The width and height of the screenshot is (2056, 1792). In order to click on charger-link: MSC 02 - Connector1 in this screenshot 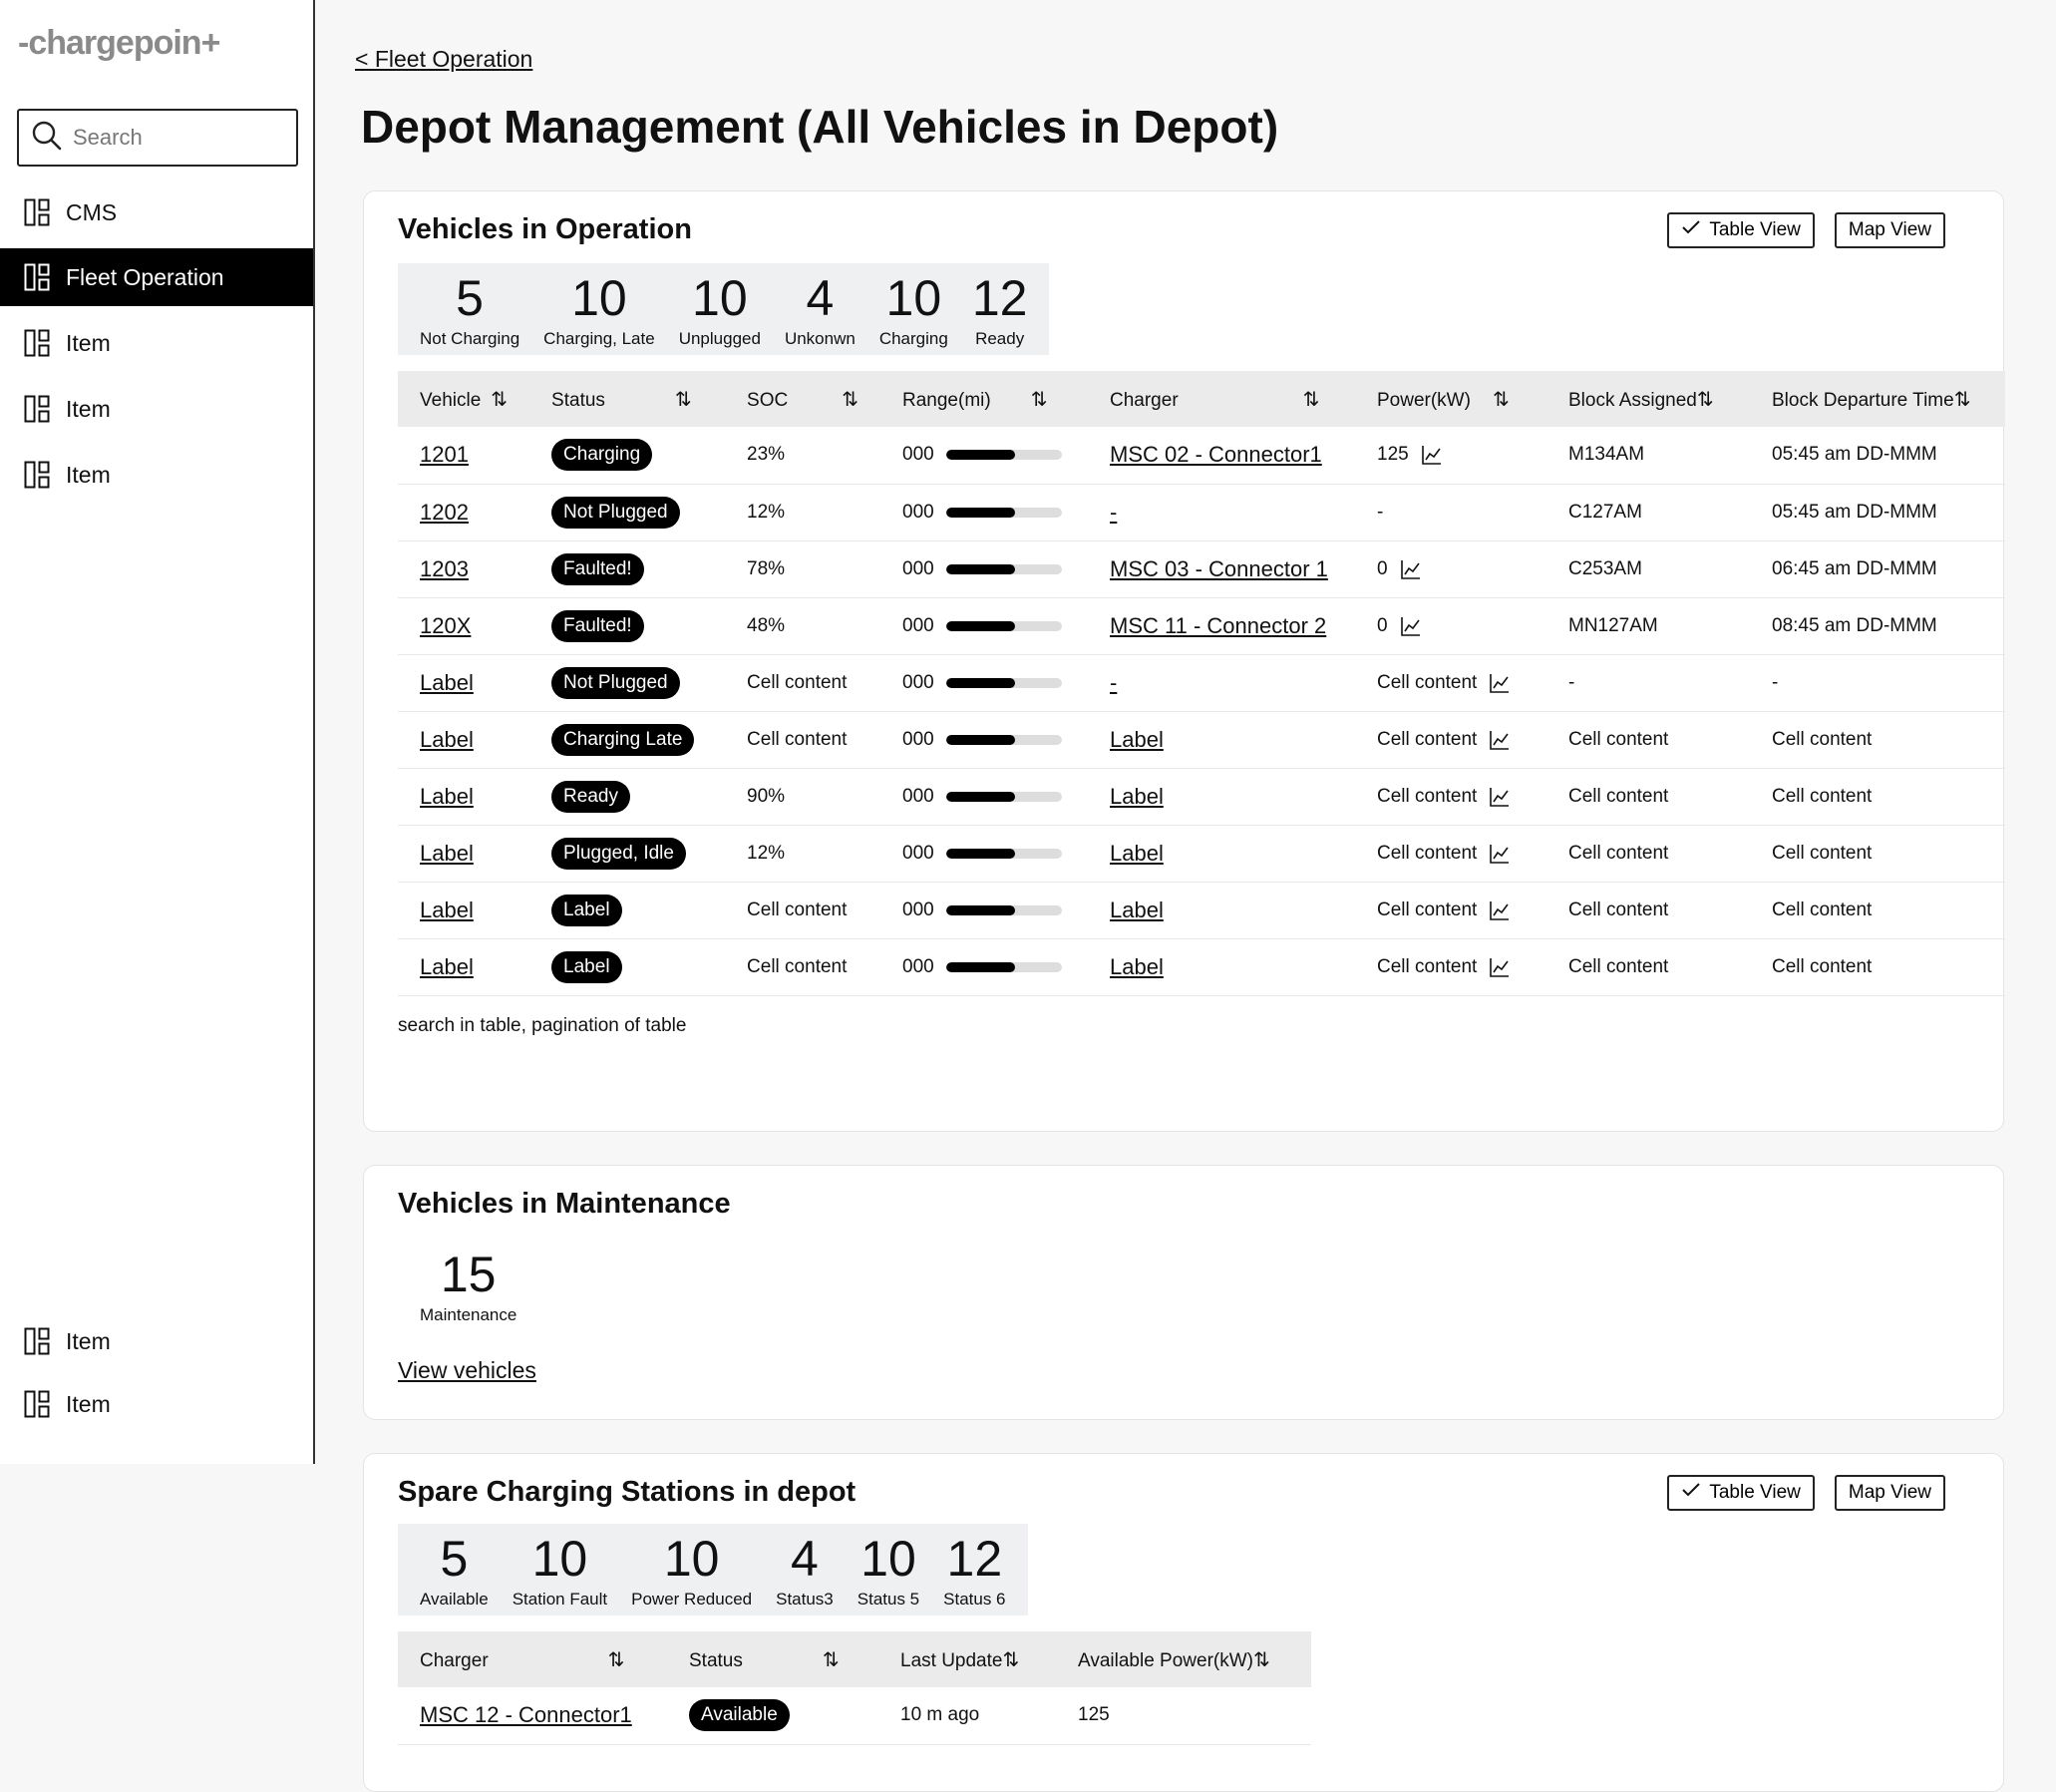, I will do `click(1216, 454)`.